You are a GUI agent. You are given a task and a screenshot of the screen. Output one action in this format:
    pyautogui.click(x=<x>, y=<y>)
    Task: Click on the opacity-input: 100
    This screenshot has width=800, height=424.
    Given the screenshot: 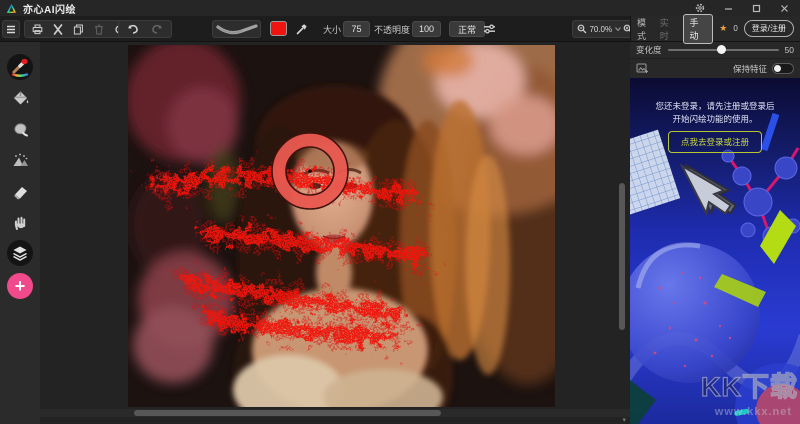 What is the action you would take?
    pyautogui.click(x=426, y=29)
    